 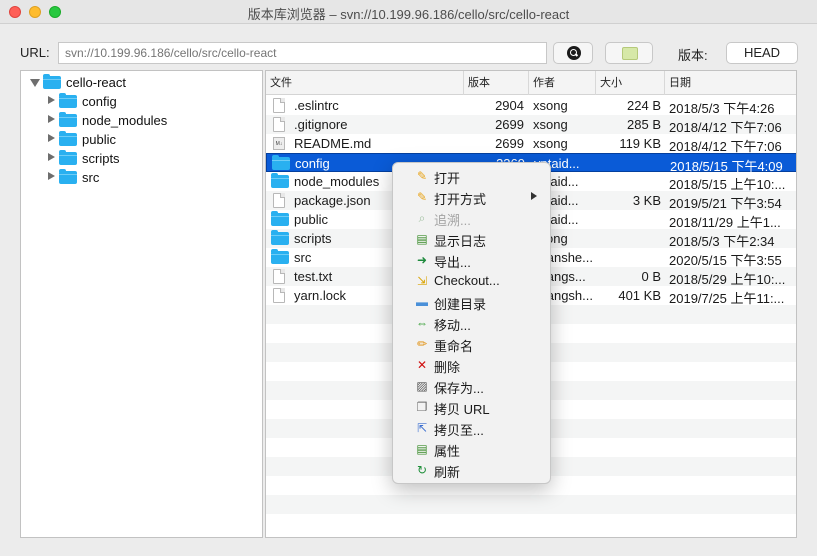 What do you see at coordinates (422, 407) in the screenshot?
I see `copy-url-icon: ❐` at bounding box center [422, 407].